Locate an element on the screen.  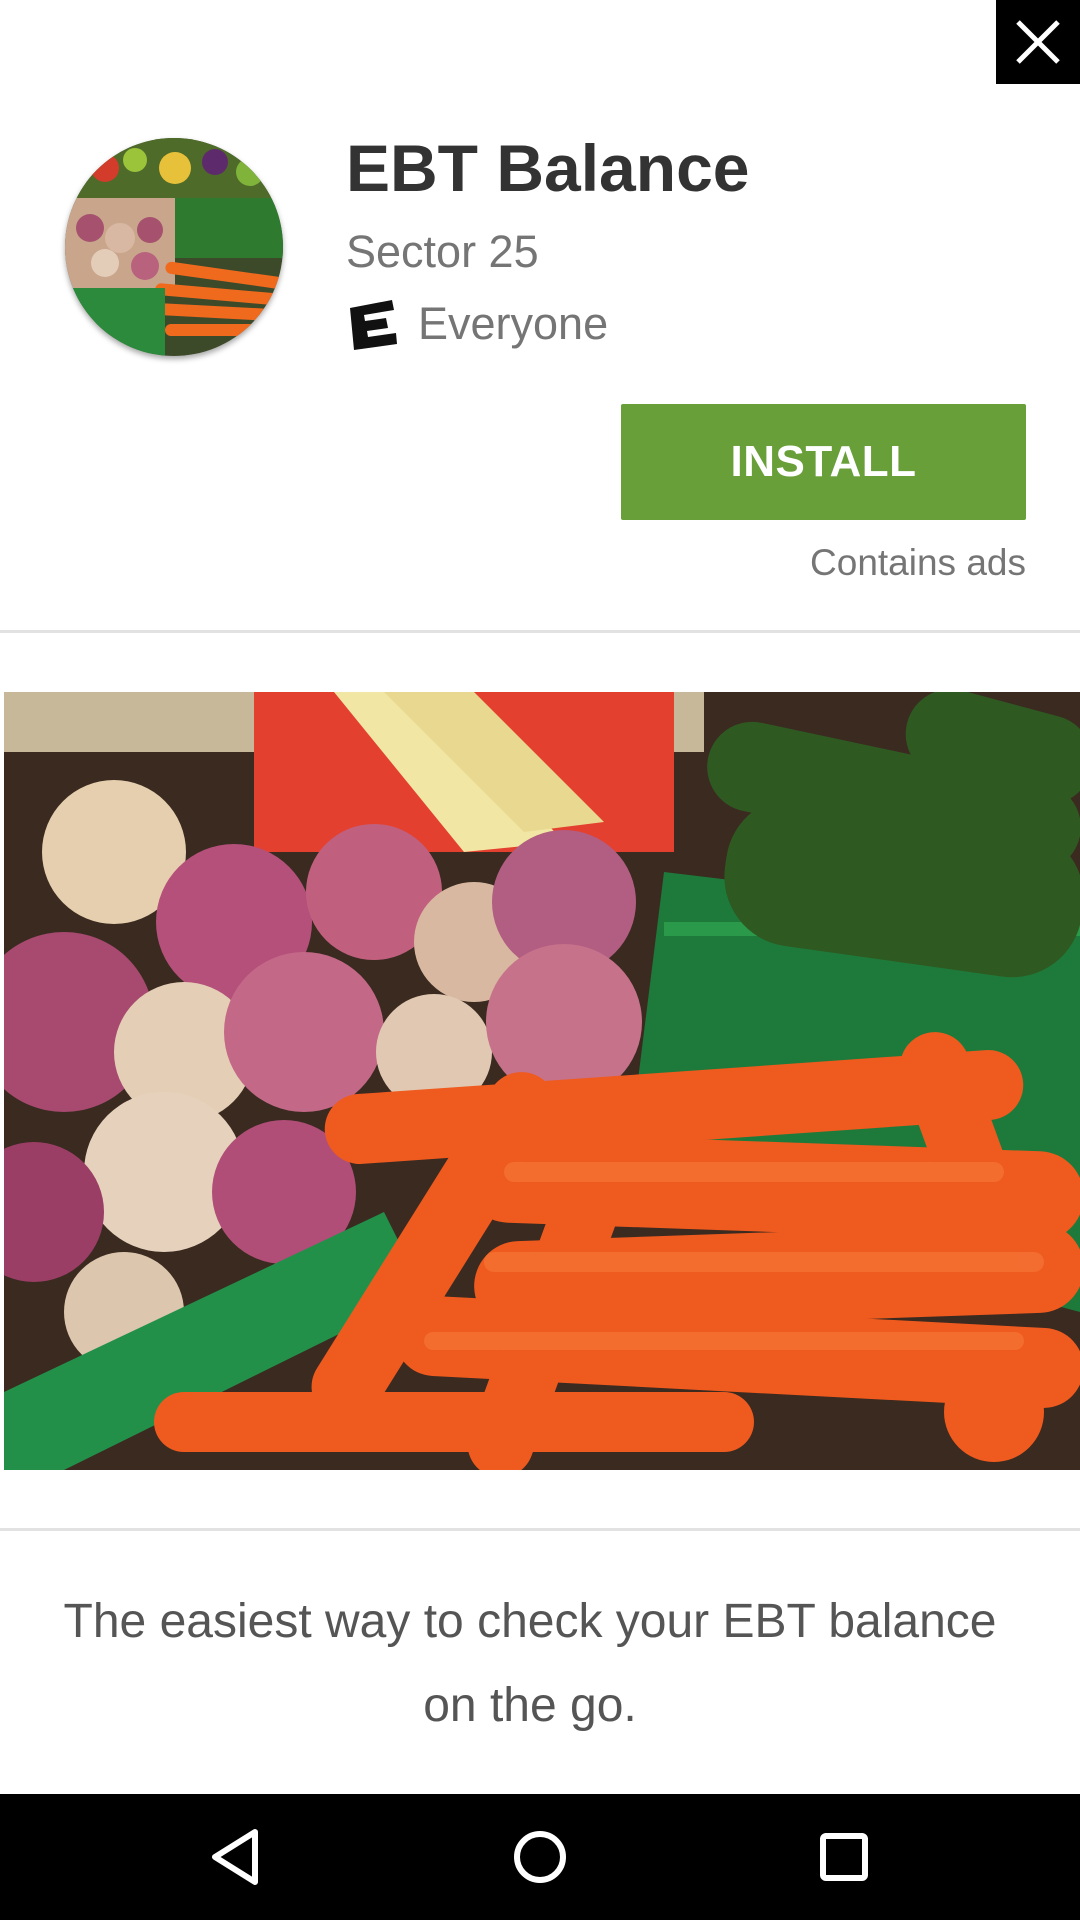
content-rating-label: Everyone is located at coordinates (513, 323).